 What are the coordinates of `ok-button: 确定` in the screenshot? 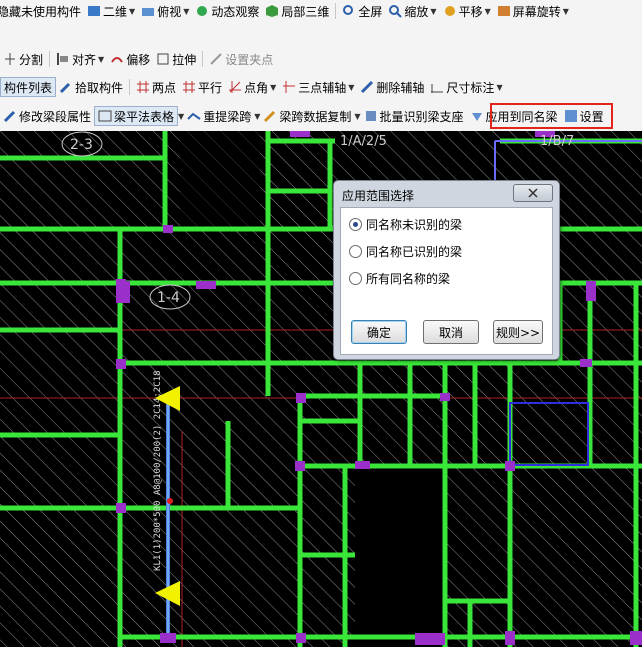 It's located at (379, 332).